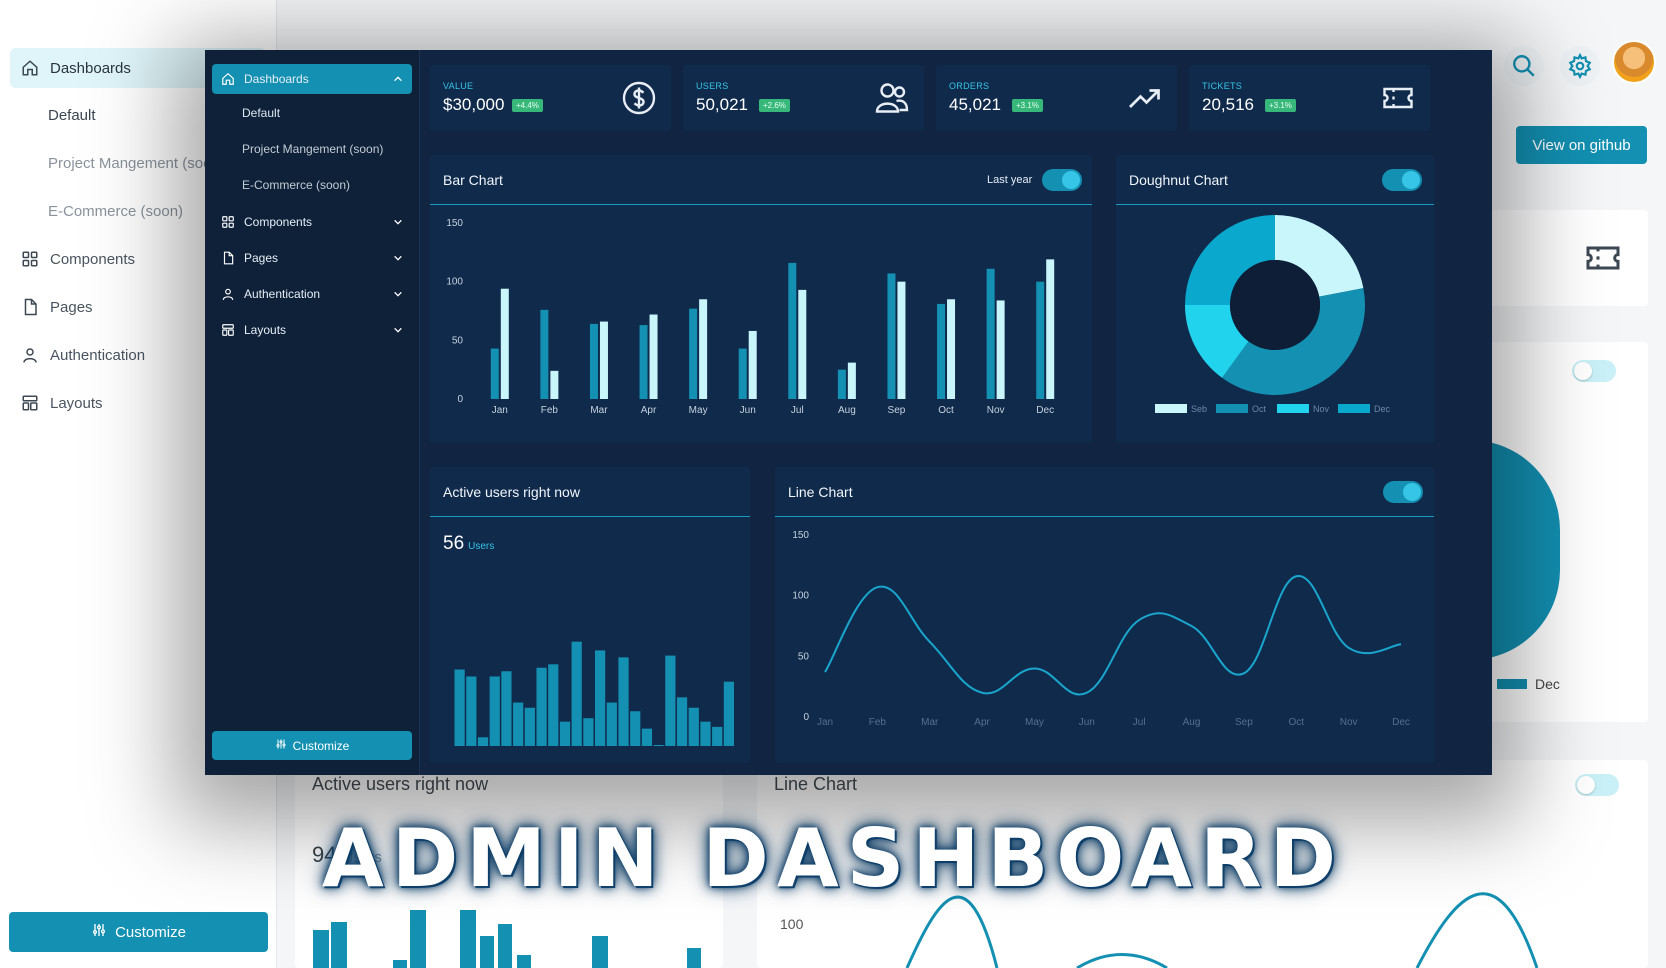 Image resolution: width=1666 pixels, height=968 pixels. Describe the element at coordinates (321, 745) in the screenshot. I see `customize-label: Customize` at that location.